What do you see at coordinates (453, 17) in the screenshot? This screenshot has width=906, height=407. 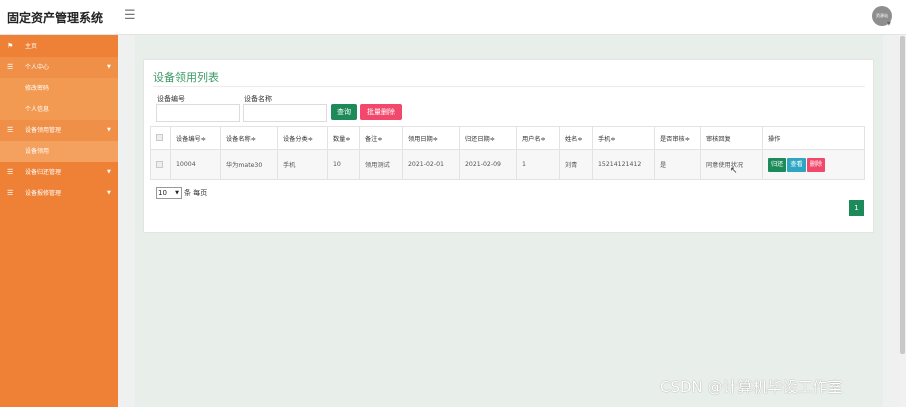 I see `top-bar: 固定资产管理系统 ☰ 资源站 ▼` at bounding box center [453, 17].